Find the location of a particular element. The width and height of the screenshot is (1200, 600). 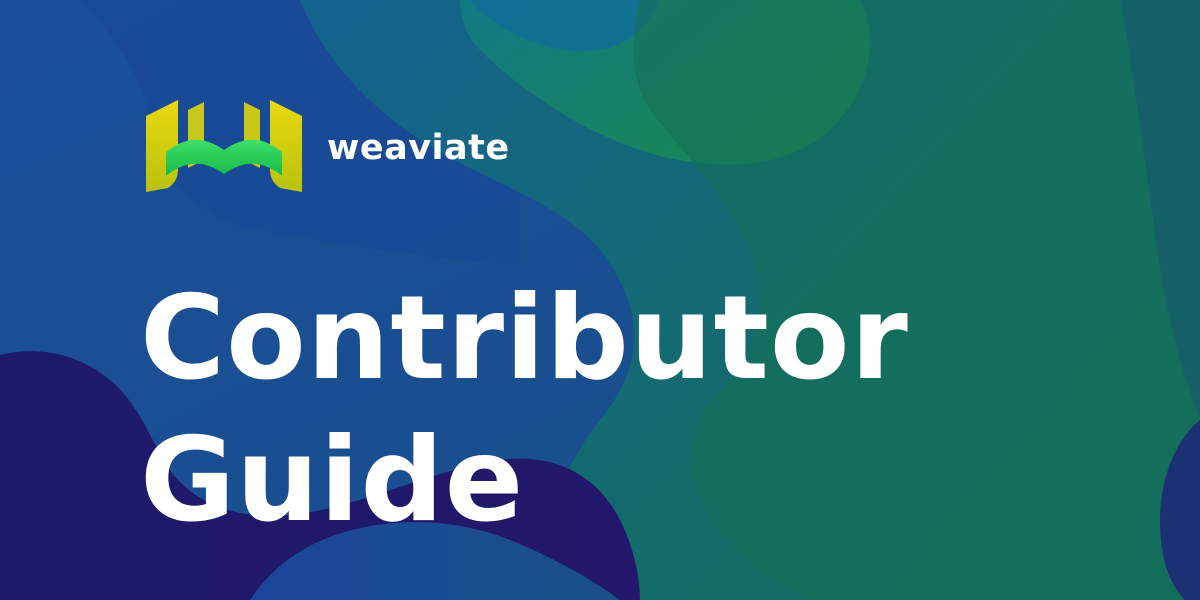

weaviate-w-logo-icon is located at coordinates (224, 146).